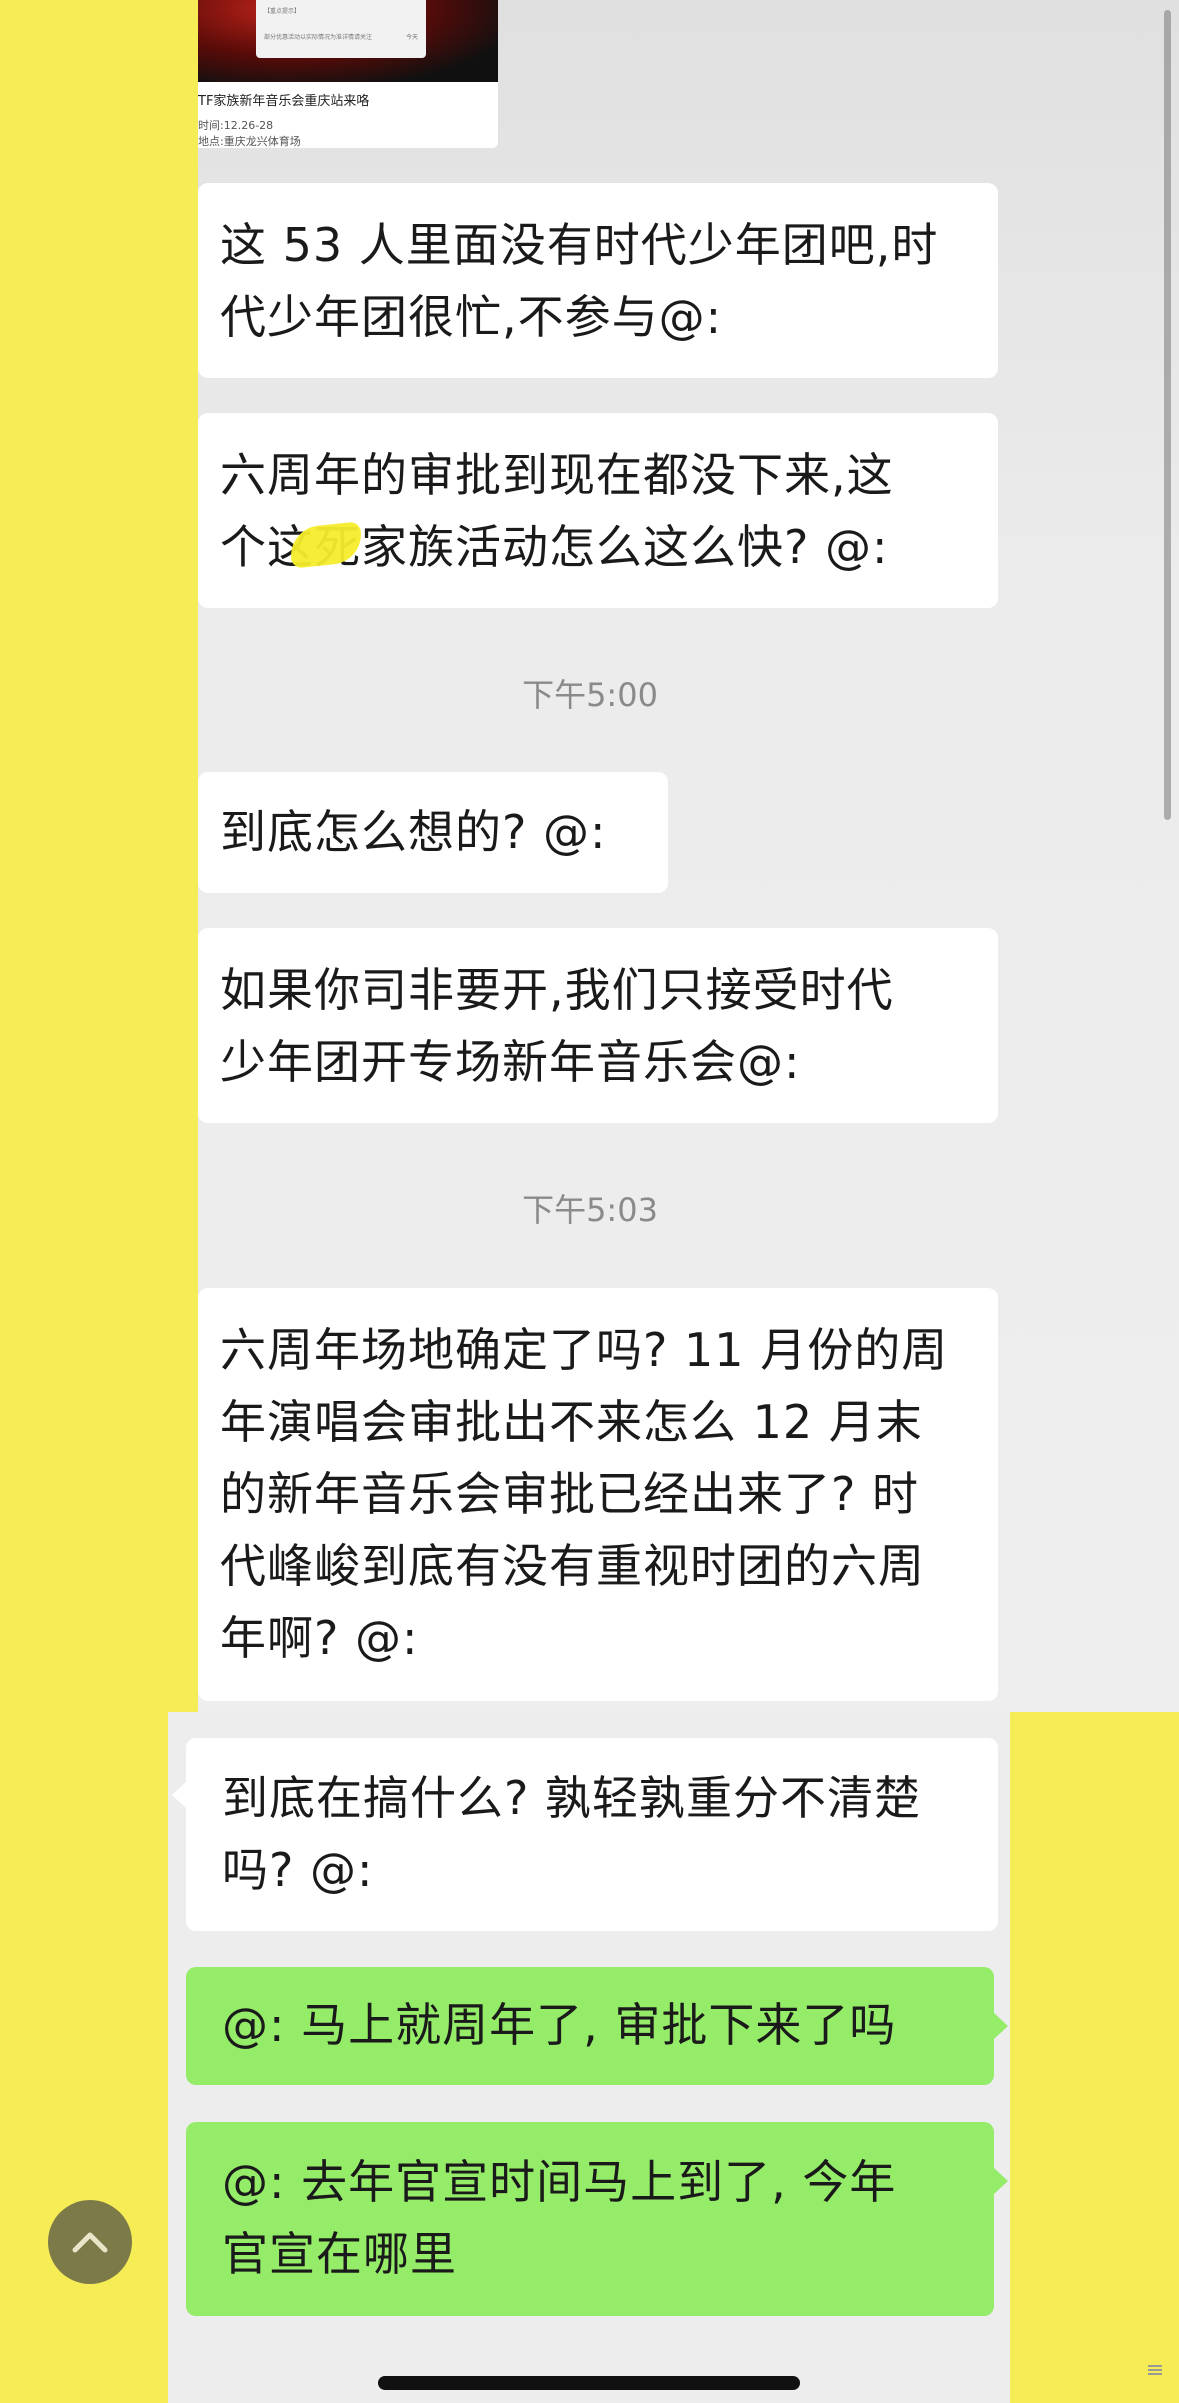  I want to click on timestamp: 下午5:03, so click(590, 1210).